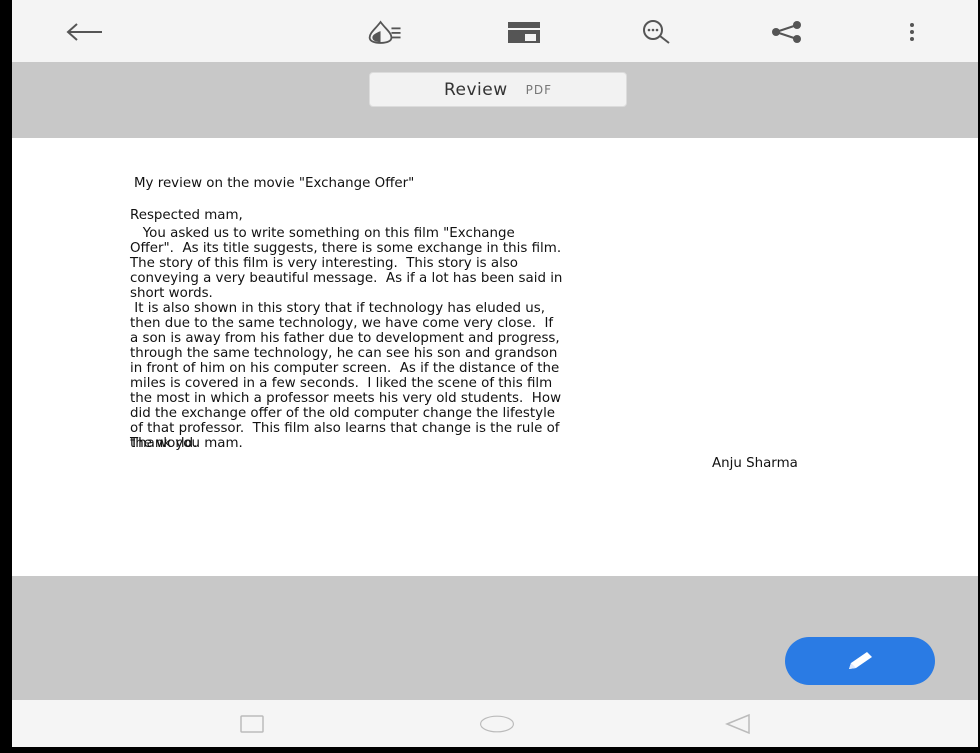 The width and height of the screenshot is (980, 753). I want to click on document-title: My review on the movie "Exchange Offer", so click(274, 183).